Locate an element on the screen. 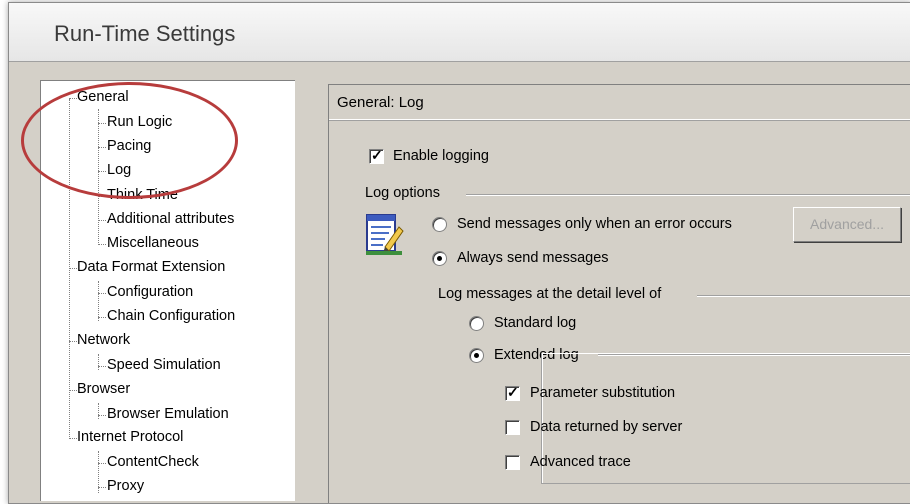  standard-log-radio is located at coordinates (476, 323).